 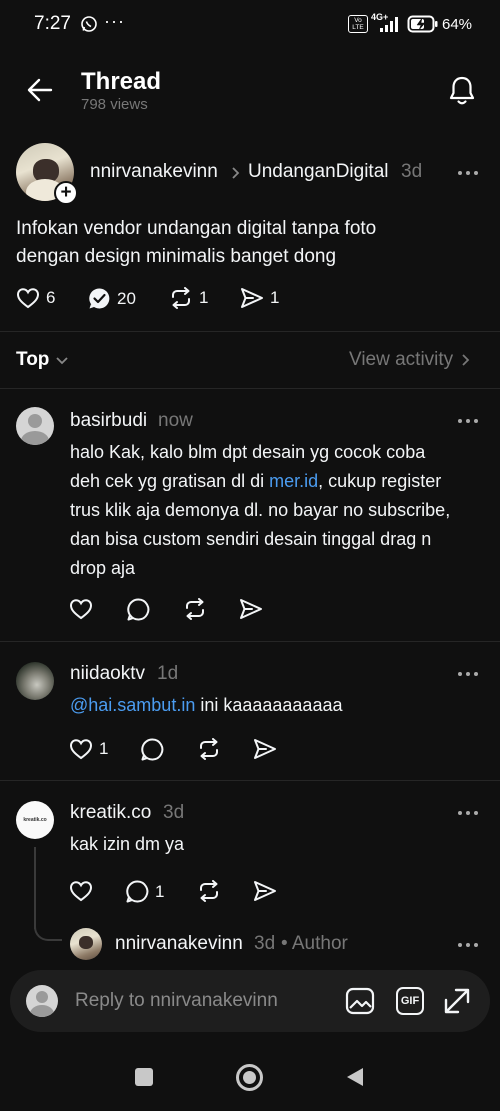 I want to click on thread-curve, so click(x=48, y=927).